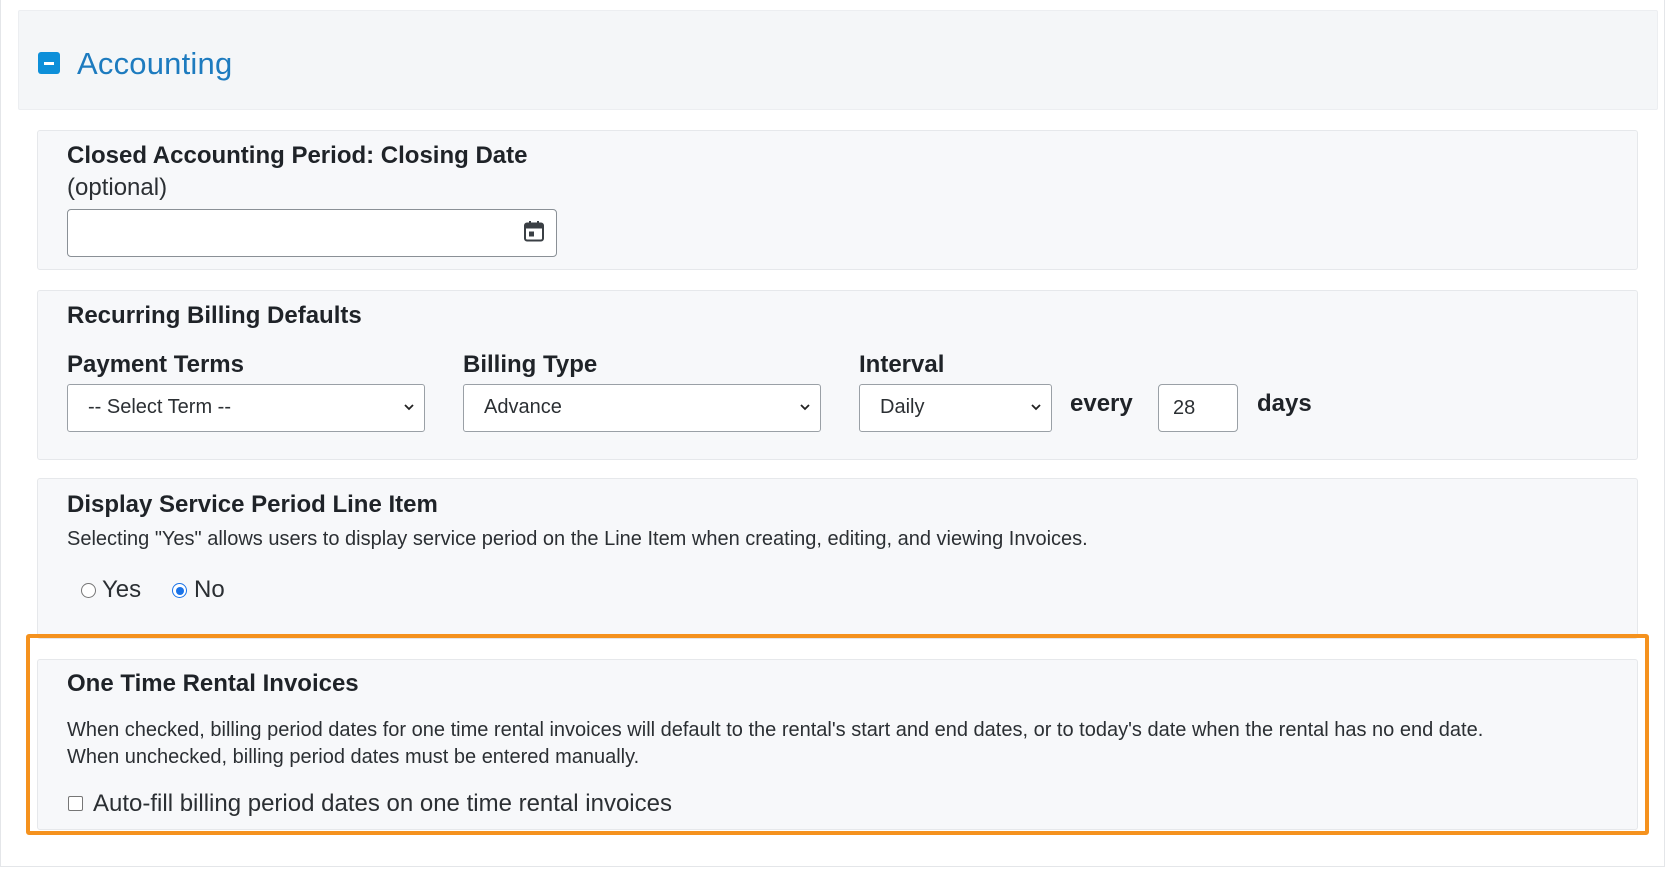 Image resolution: width=1670 pixels, height=870 pixels. Describe the element at coordinates (155, 364) in the screenshot. I see `payment-terms-label: Payment Terms` at that location.